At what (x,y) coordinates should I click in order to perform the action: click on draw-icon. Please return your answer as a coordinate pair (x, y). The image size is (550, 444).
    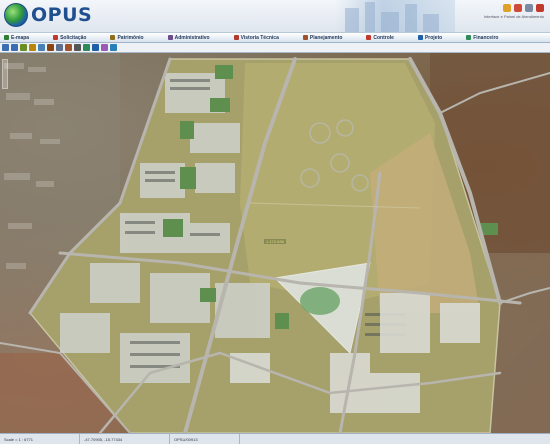
    Looking at the image, I should click on (104, 47).